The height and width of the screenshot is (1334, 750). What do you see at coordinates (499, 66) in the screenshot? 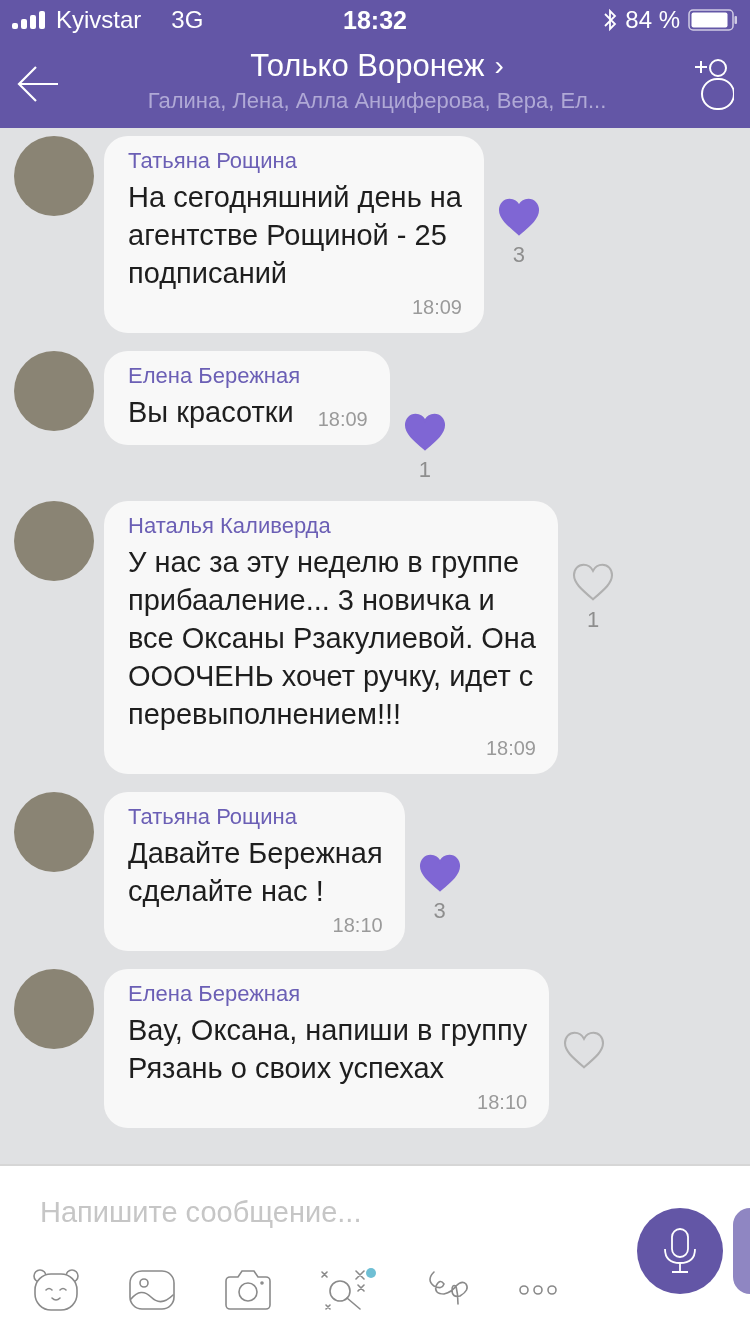
I see `chevron-icon: ›` at bounding box center [499, 66].